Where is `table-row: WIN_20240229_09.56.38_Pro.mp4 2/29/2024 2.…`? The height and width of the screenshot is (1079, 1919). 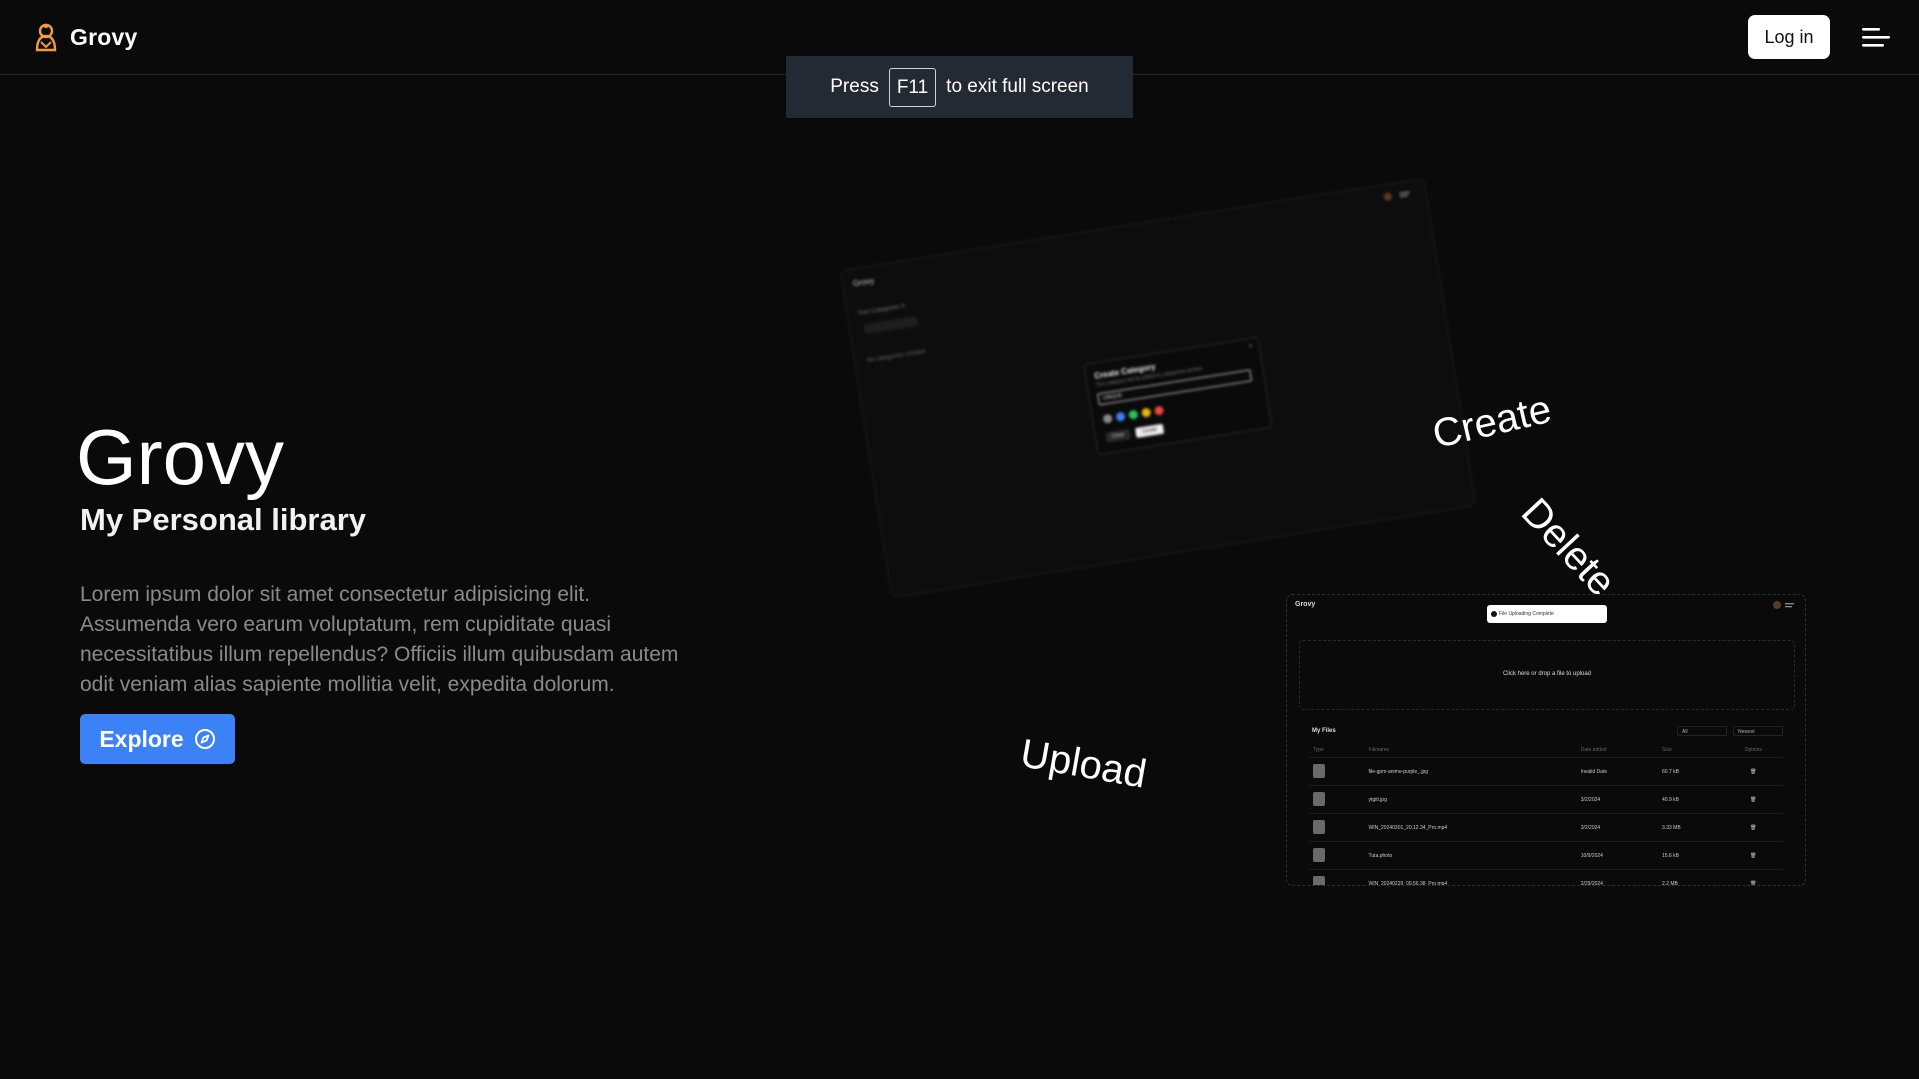 table-row: WIN_20240229_09.56.38_Pro.mp4 2/29/2024 2.… is located at coordinates (1546, 877).